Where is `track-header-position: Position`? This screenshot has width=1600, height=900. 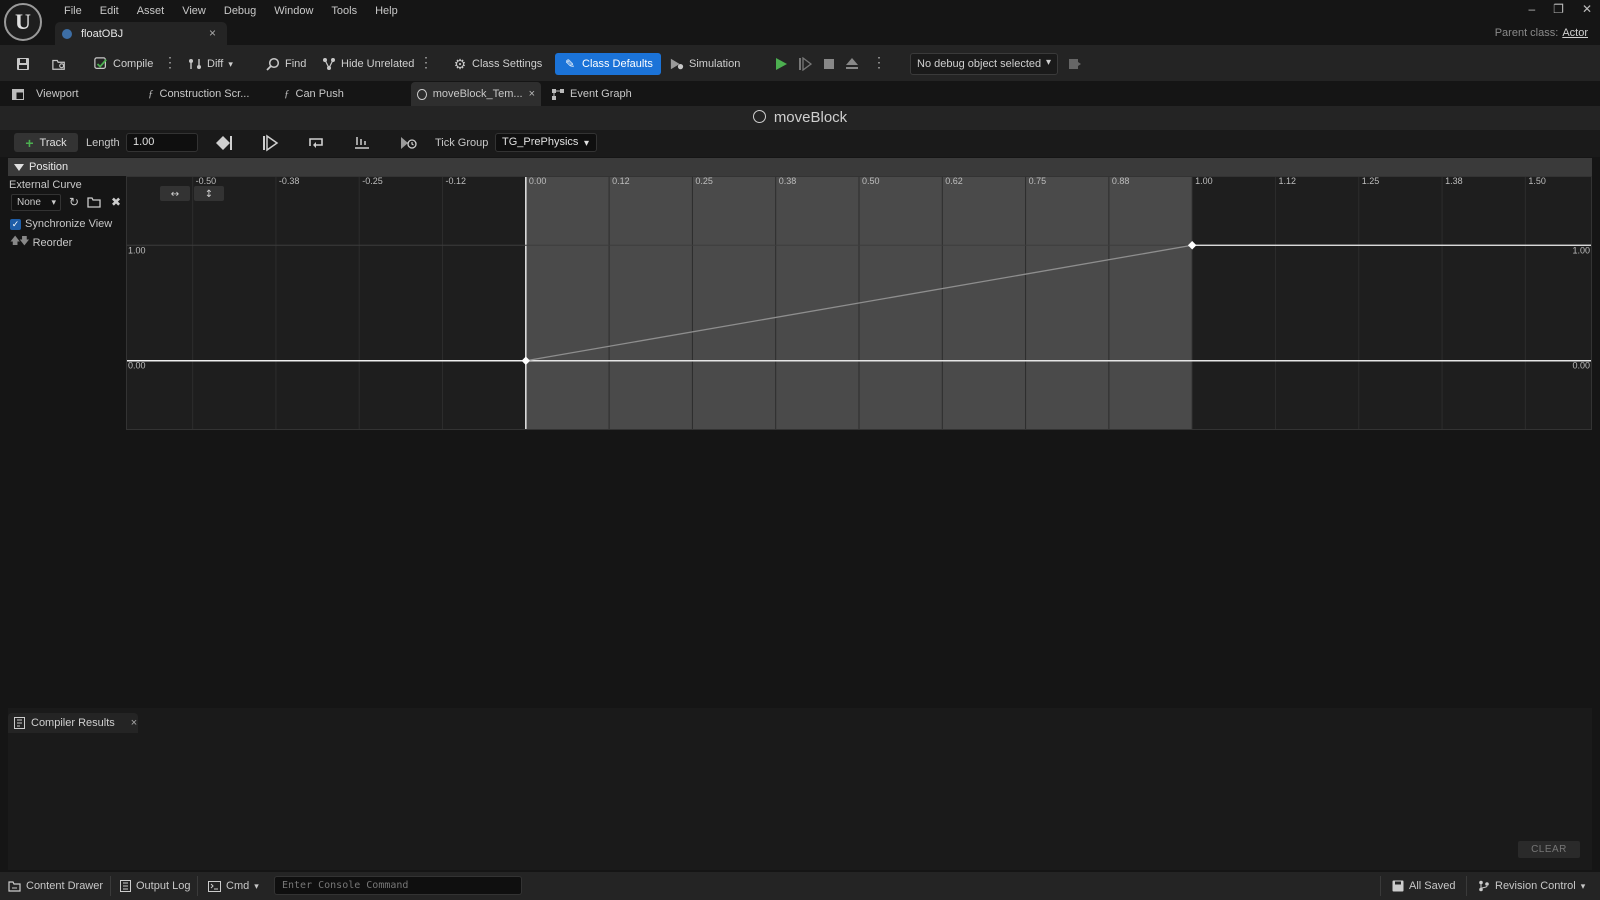 track-header-position: Position is located at coordinates (800, 167).